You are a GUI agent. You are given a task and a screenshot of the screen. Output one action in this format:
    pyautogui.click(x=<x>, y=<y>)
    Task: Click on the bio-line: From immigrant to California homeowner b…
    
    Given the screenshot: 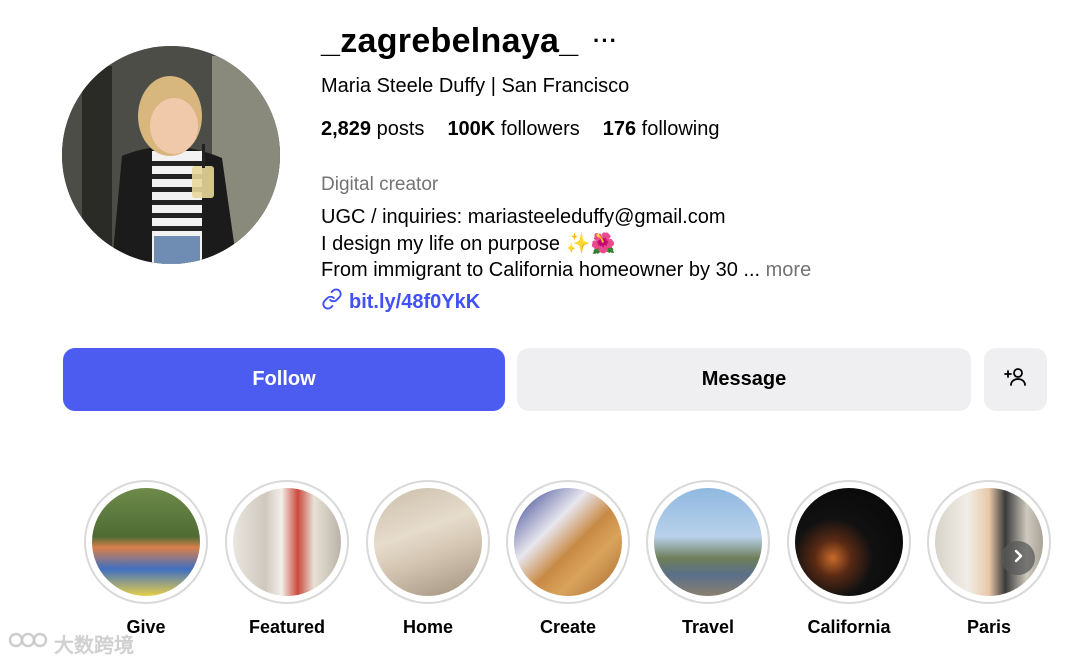 What is the action you would take?
    pyautogui.click(x=541, y=270)
    